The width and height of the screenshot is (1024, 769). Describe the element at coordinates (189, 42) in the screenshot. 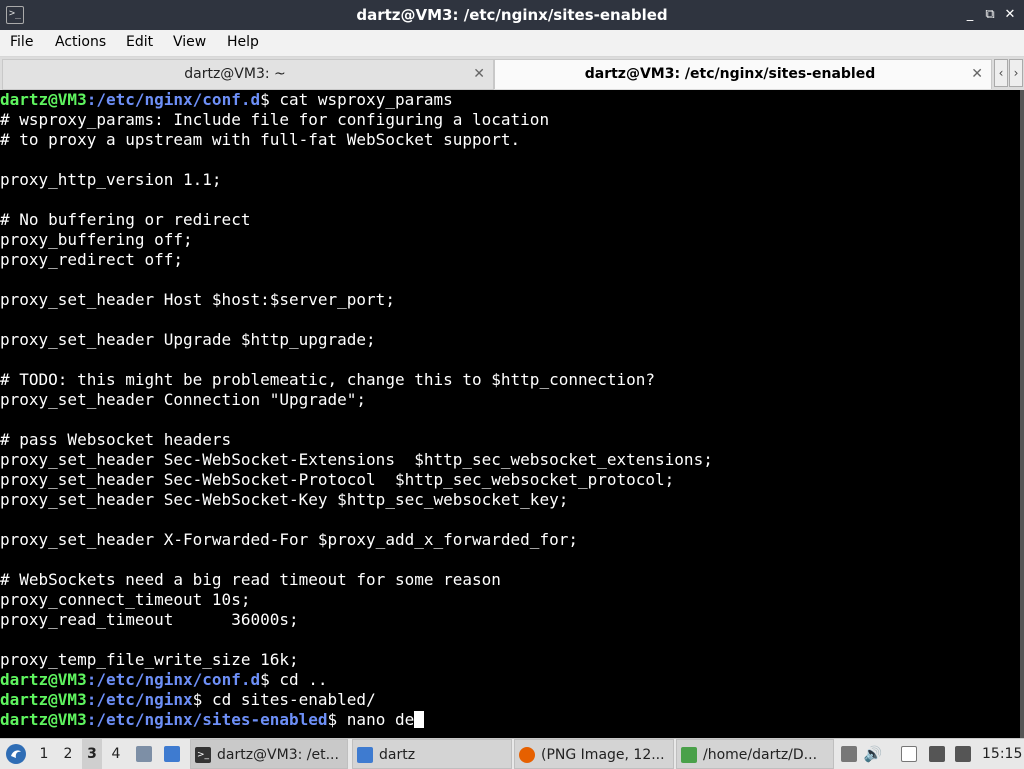

I see `menu-view: View` at that location.